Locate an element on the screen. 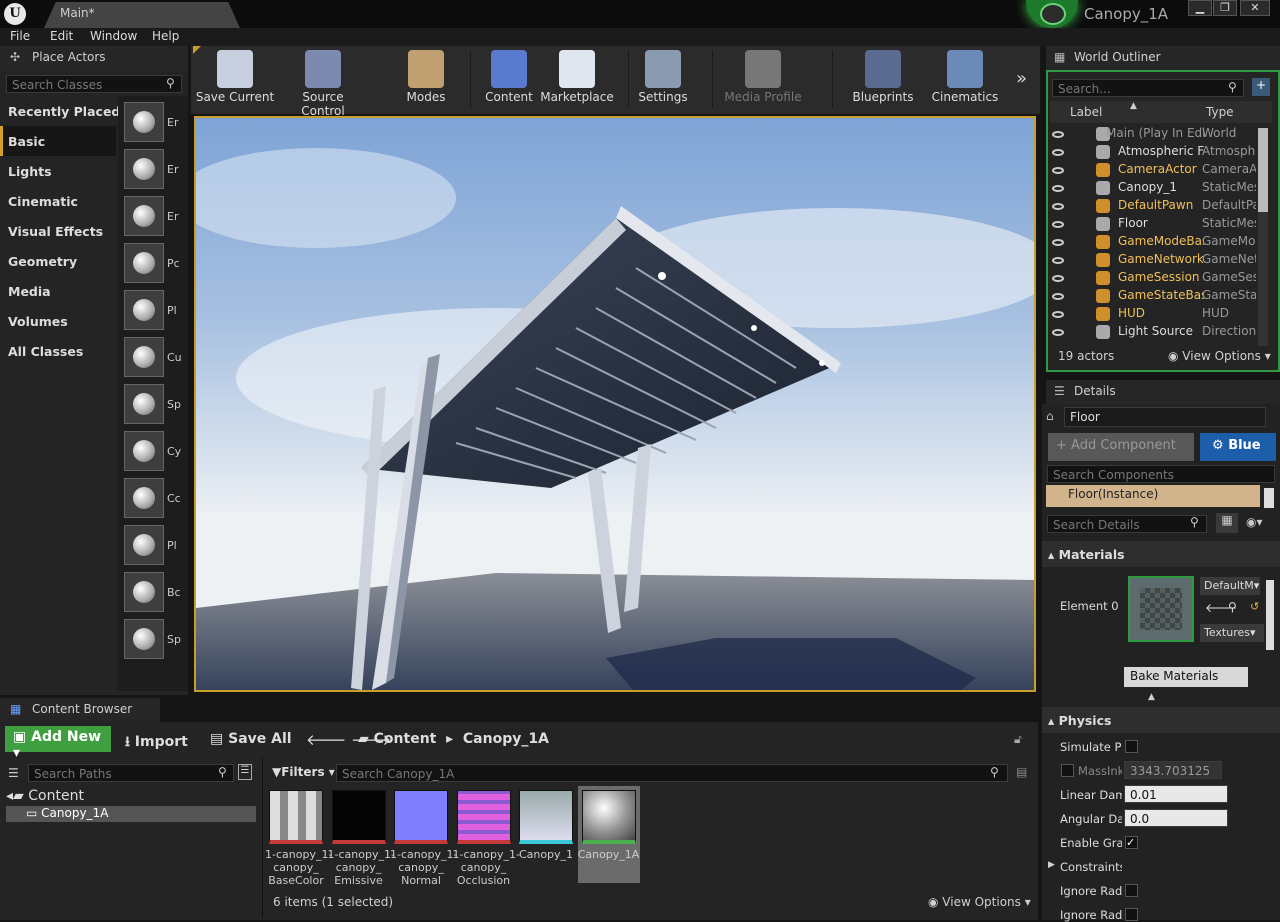 This screenshot has height=922, width=1280. toolbar-button: Settings is located at coordinates (663, 97).